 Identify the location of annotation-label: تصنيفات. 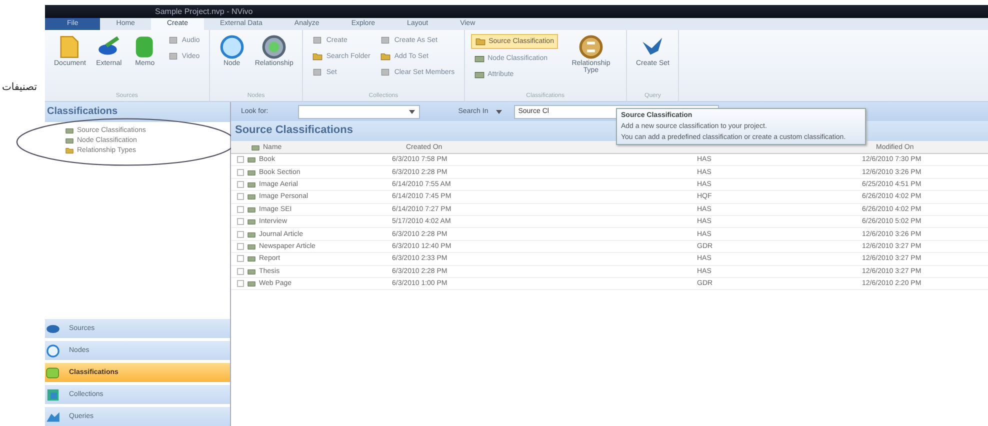
(20, 87).